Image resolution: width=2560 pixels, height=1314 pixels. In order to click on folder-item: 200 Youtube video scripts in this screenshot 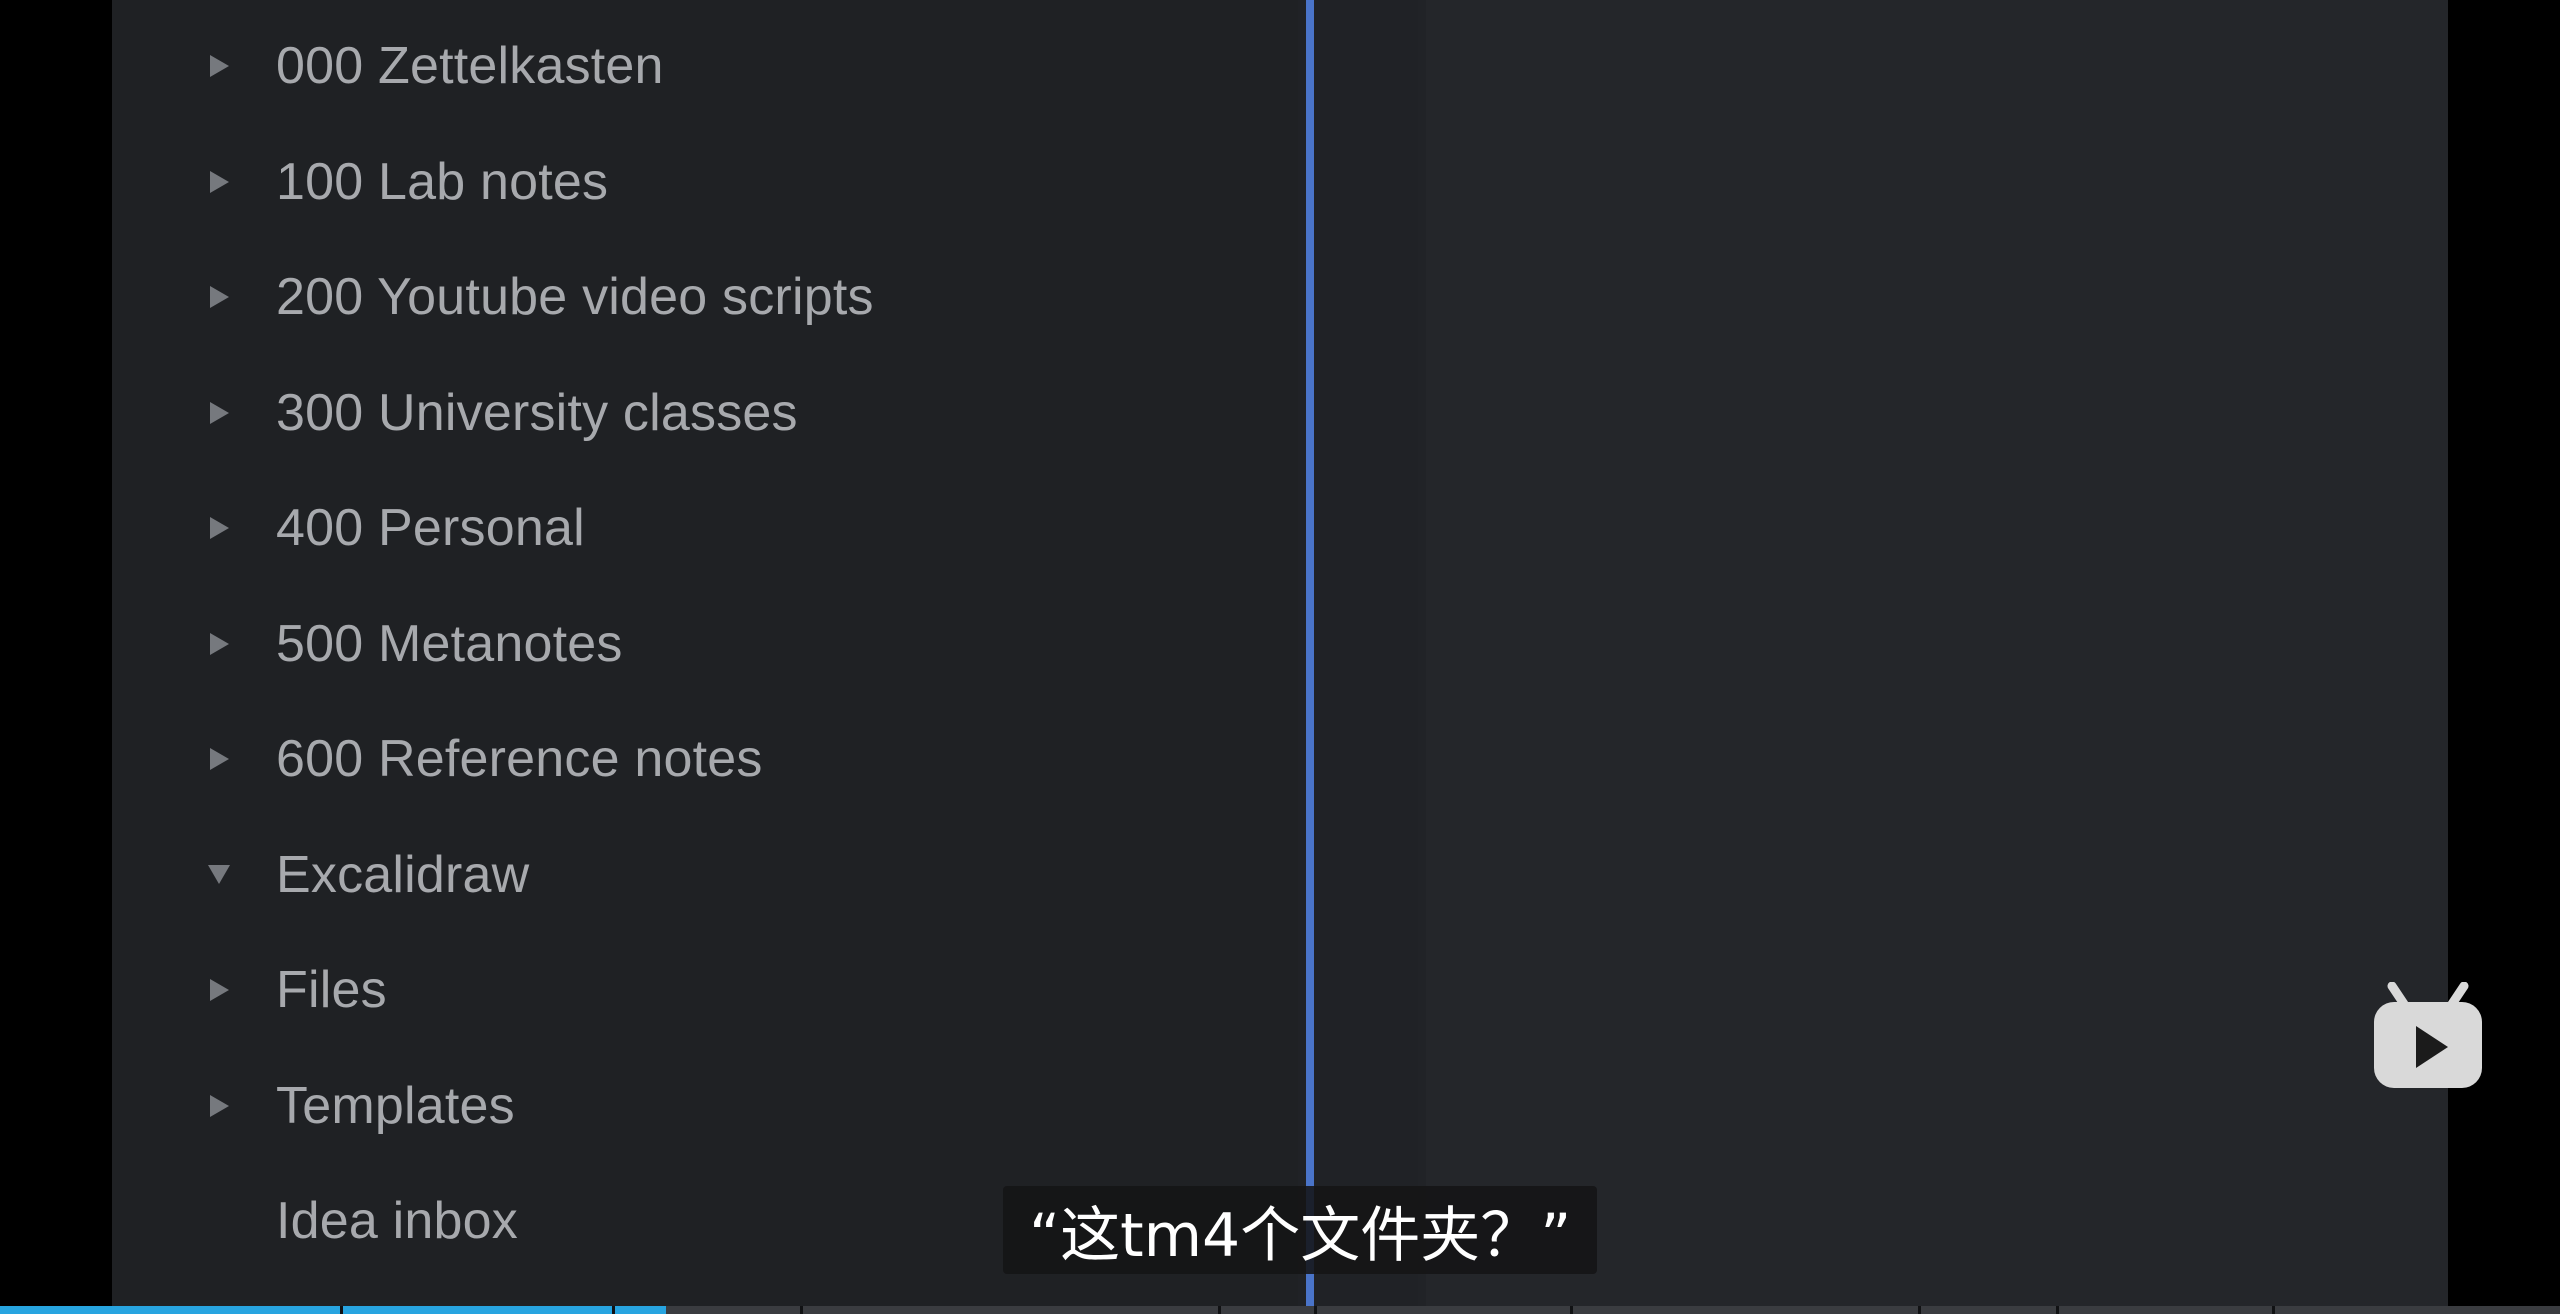, I will do `click(662, 297)`.